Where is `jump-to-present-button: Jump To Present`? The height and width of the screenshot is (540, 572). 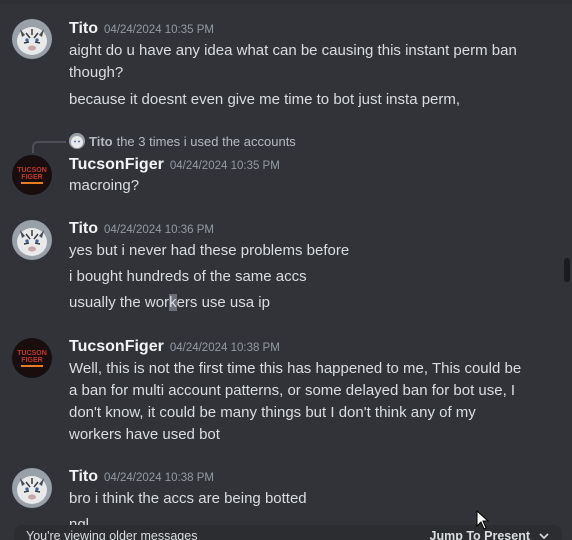
jump-to-present-button: Jump To Present is located at coordinates (490, 534).